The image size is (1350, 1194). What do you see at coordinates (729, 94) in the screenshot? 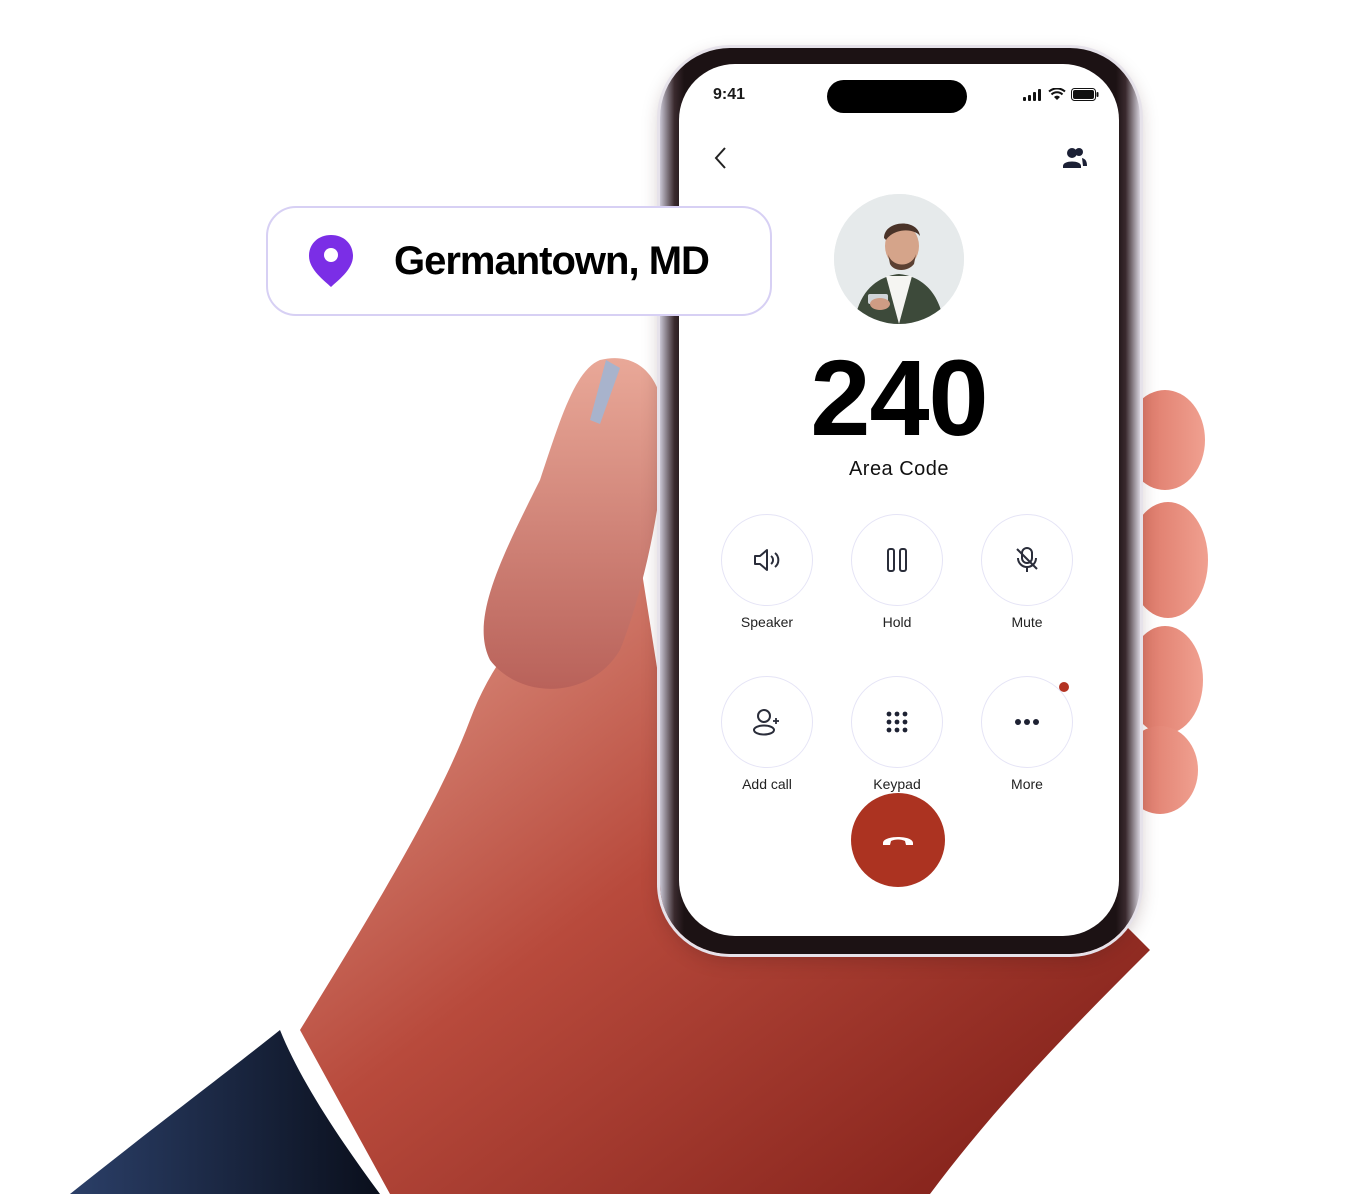
I see `status-time: 9:41` at bounding box center [729, 94].